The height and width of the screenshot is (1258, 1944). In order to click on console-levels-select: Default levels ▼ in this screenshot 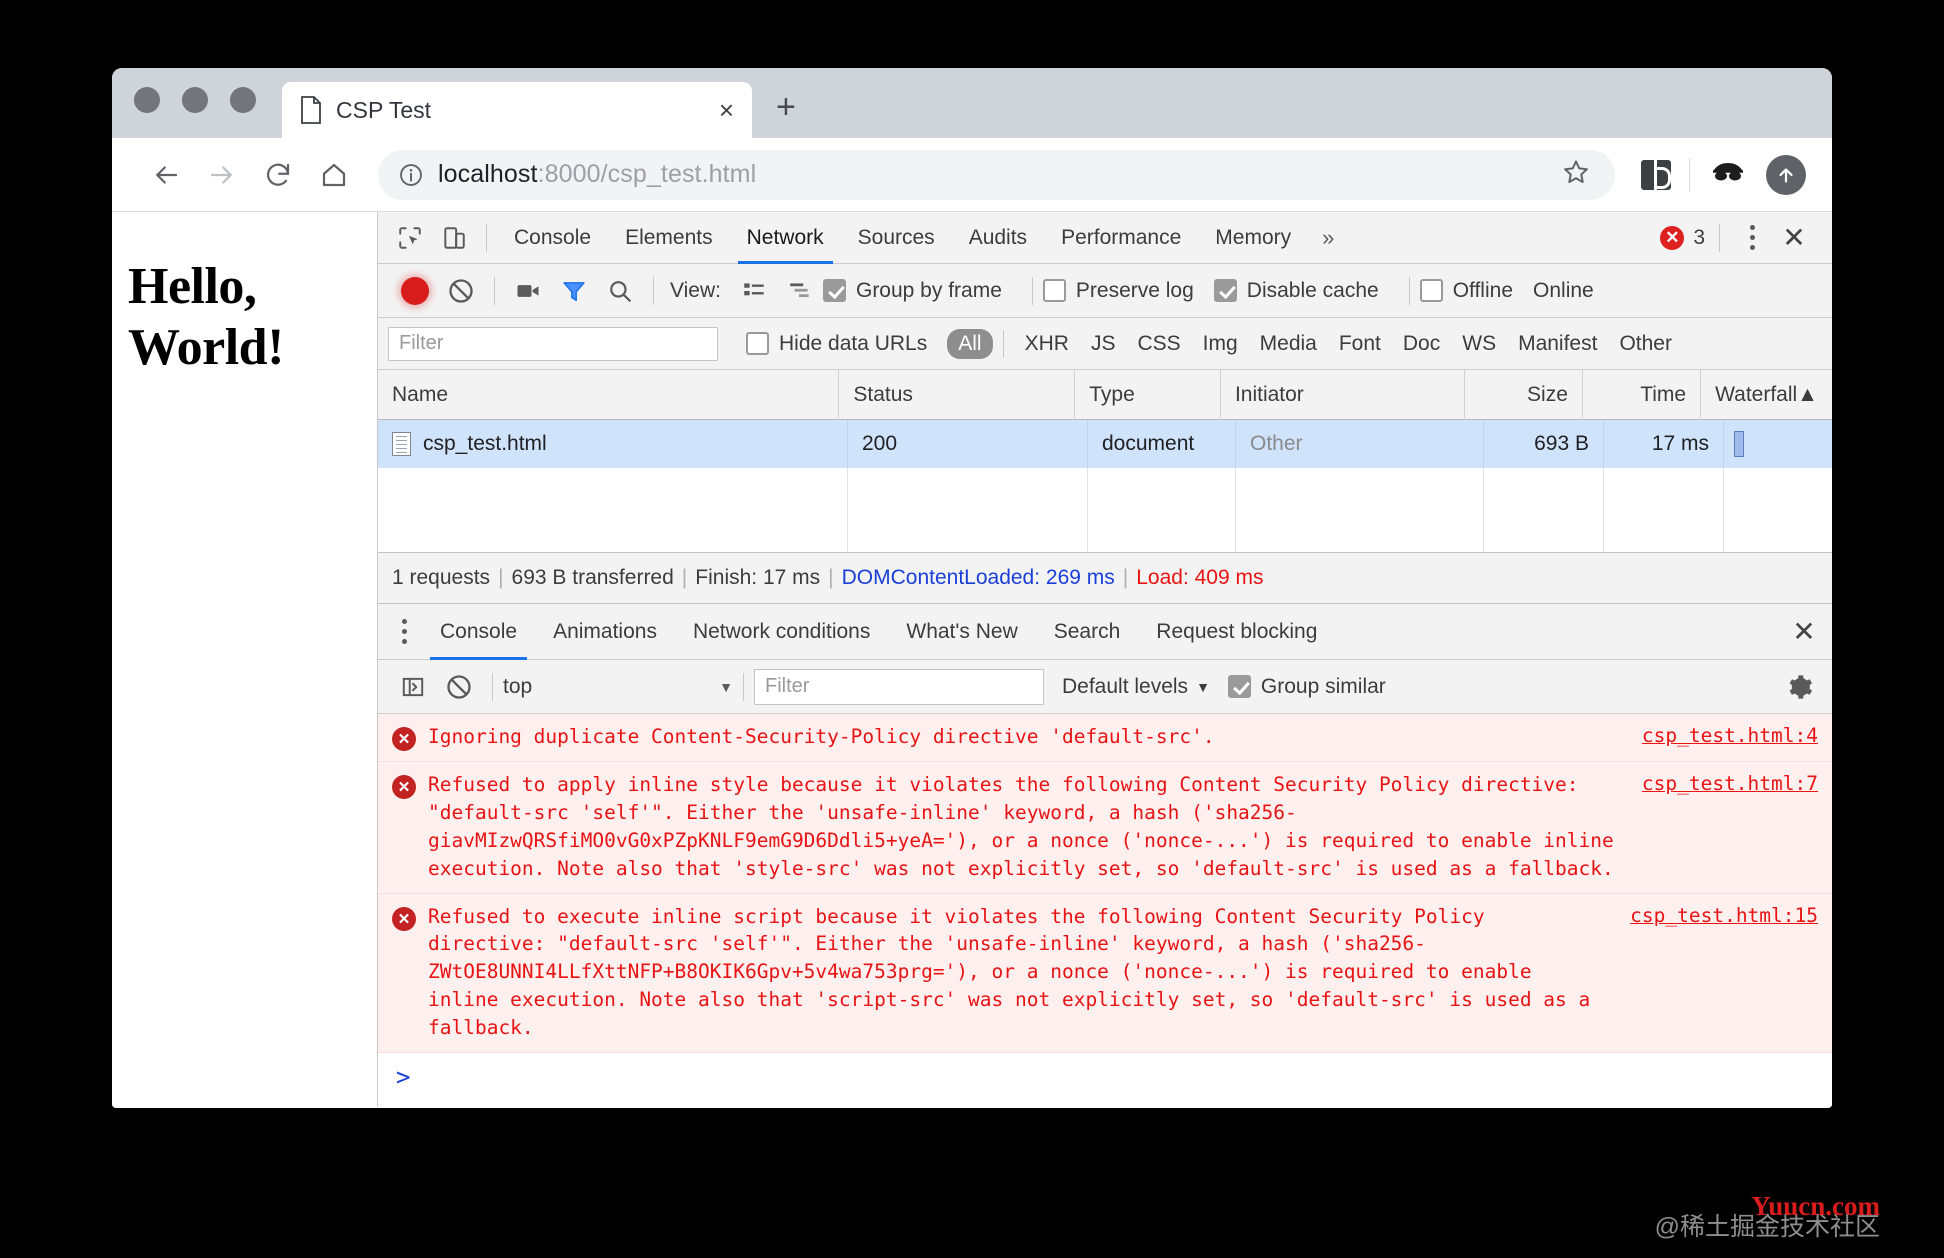, I will do `click(1136, 687)`.